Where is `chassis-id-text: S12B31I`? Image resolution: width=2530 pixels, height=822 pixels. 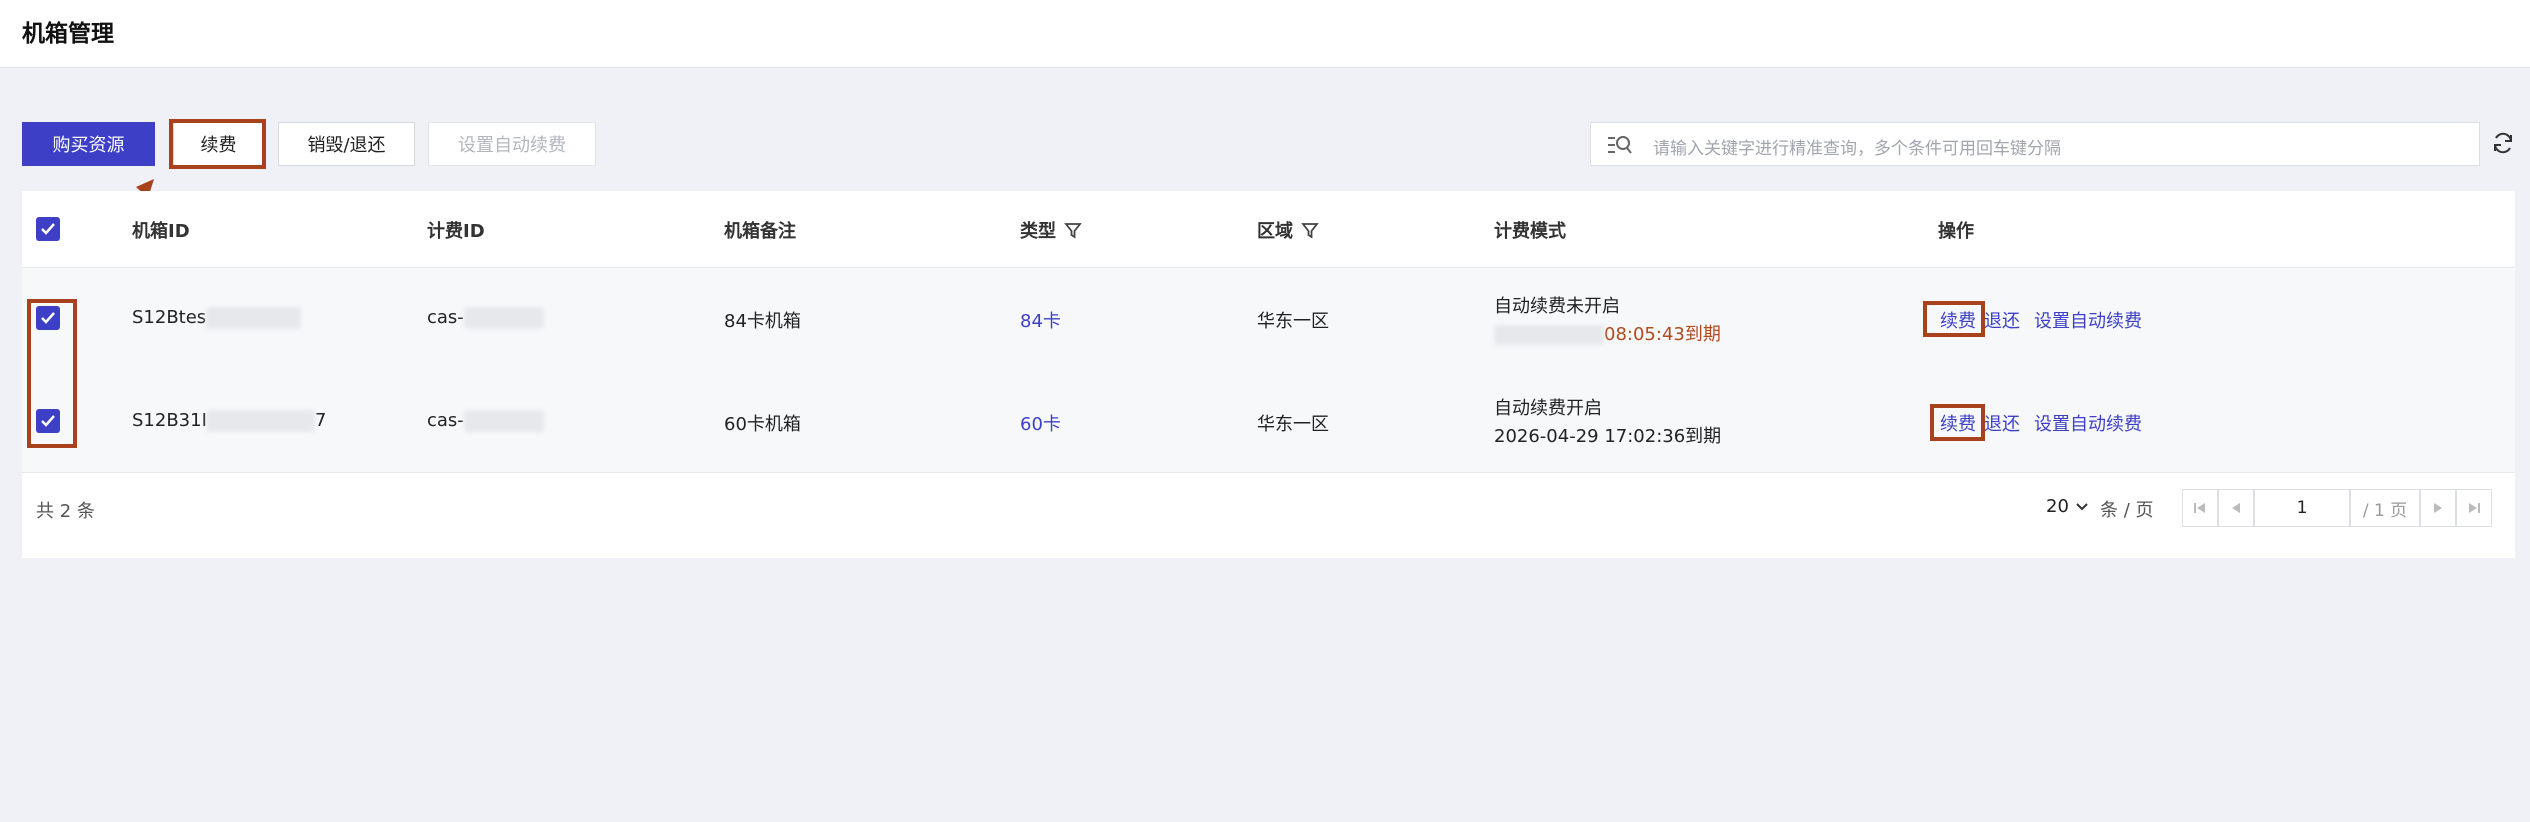 chassis-id-text: S12B31I is located at coordinates (169, 420).